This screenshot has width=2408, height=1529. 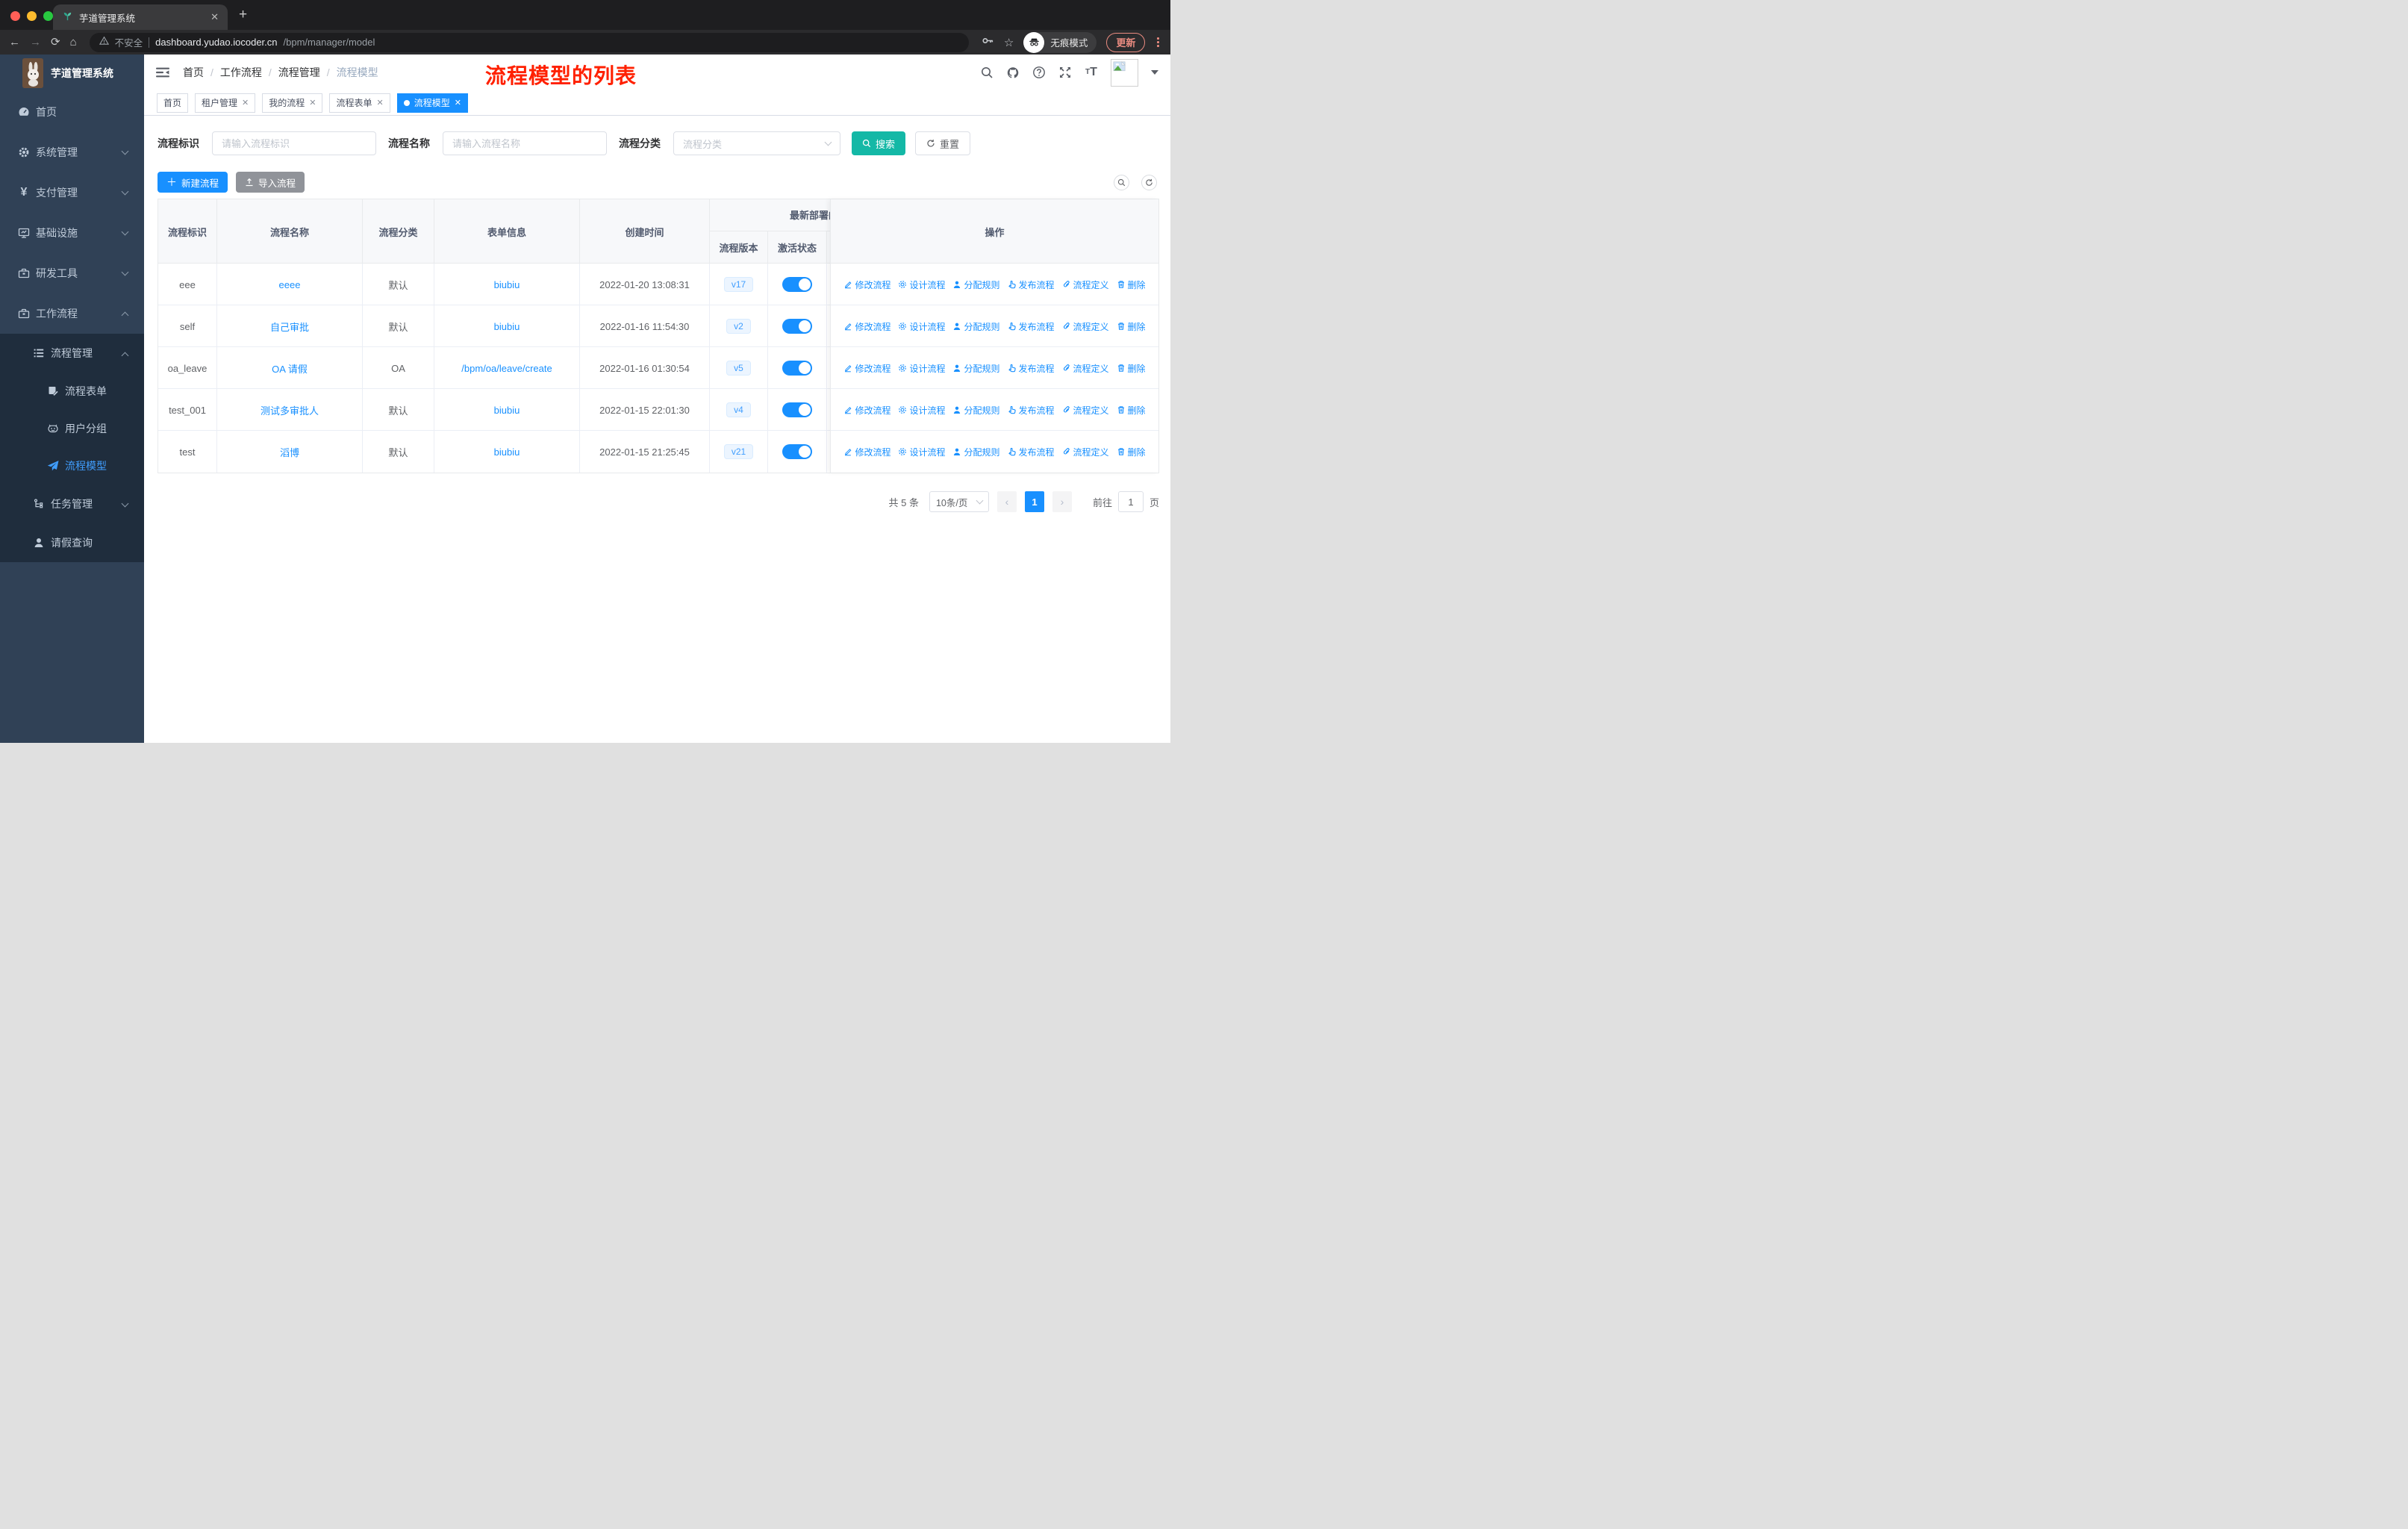 What do you see at coordinates (72, 313) in the screenshot?
I see `sidebar-item-workflow: 工作流程` at bounding box center [72, 313].